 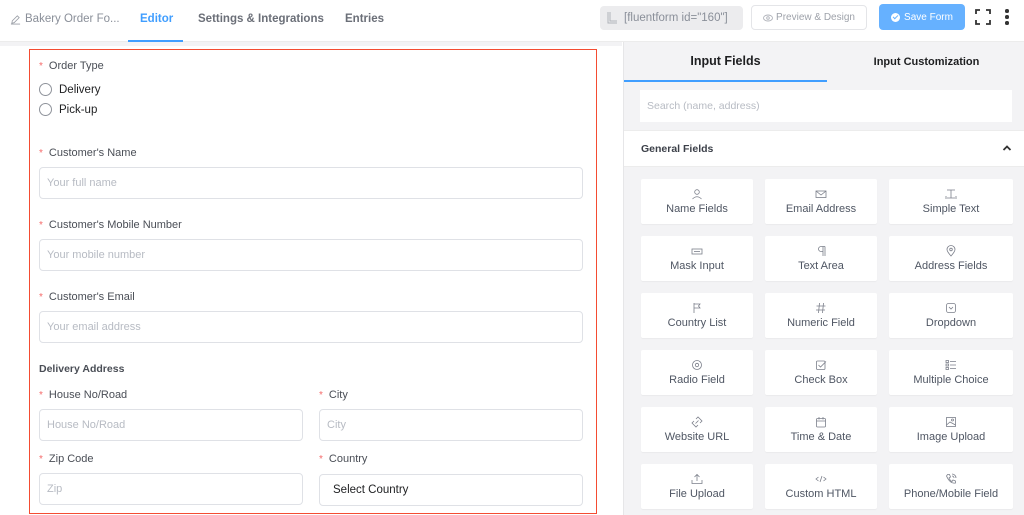 I want to click on field-card-text-area: Text Area, so click(x=821, y=258).